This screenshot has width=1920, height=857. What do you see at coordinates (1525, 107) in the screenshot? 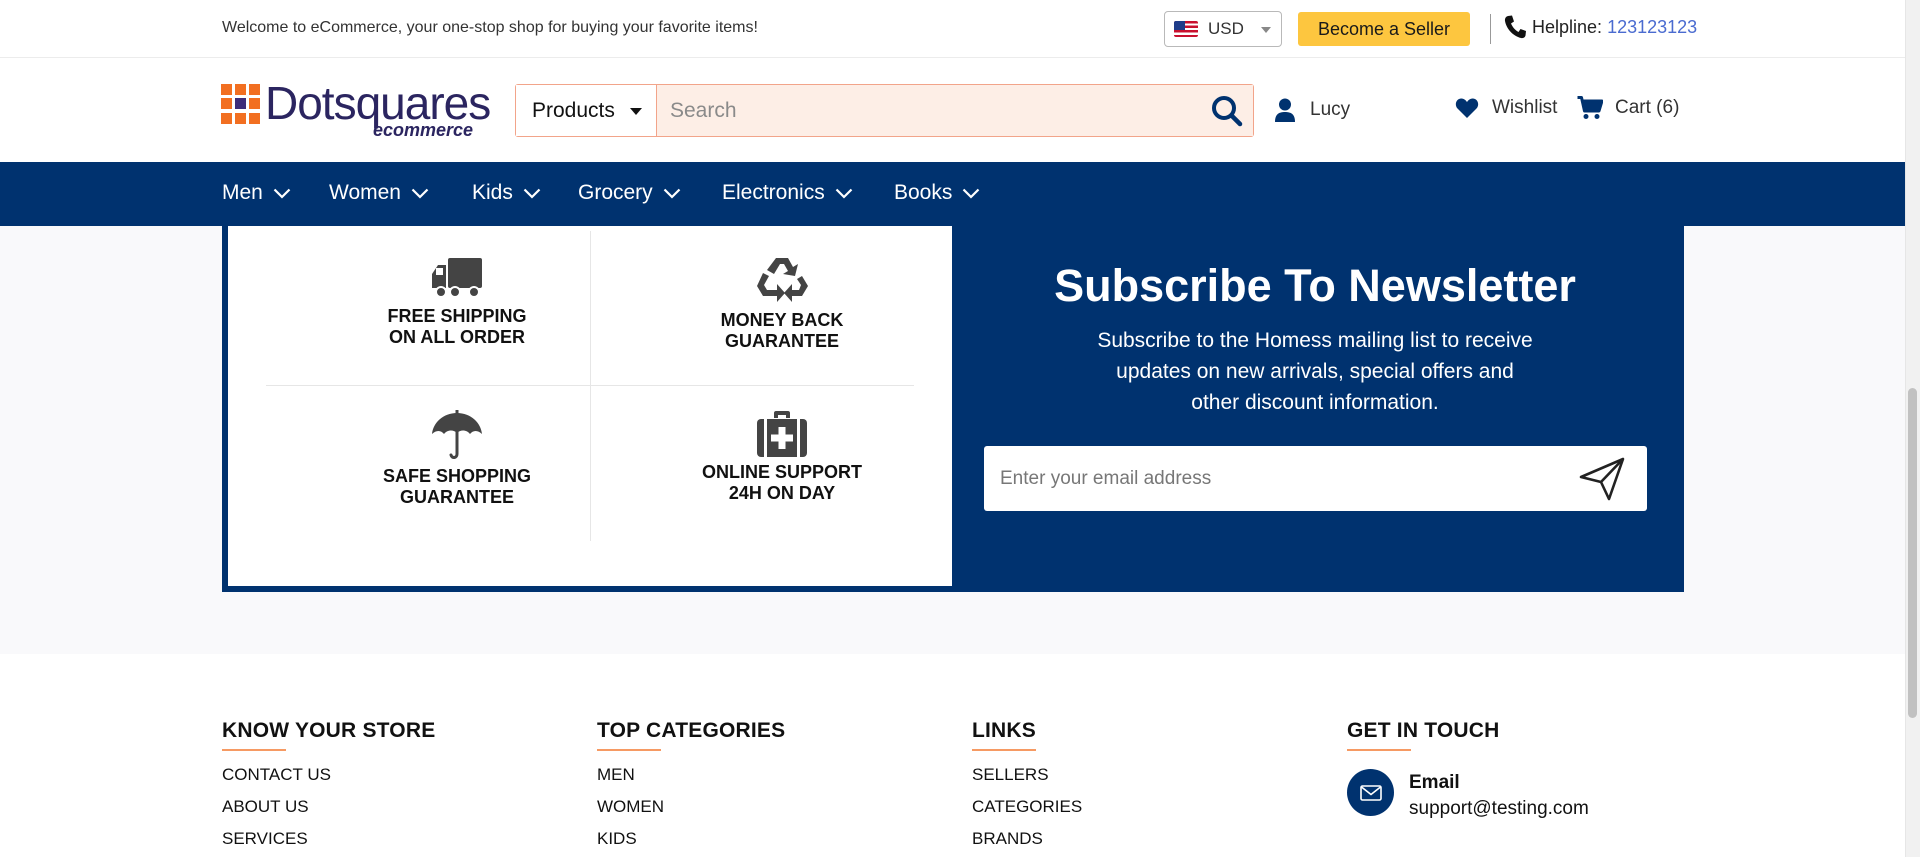
I see `wishlist-label: Wishlist` at bounding box center [1525, 107].